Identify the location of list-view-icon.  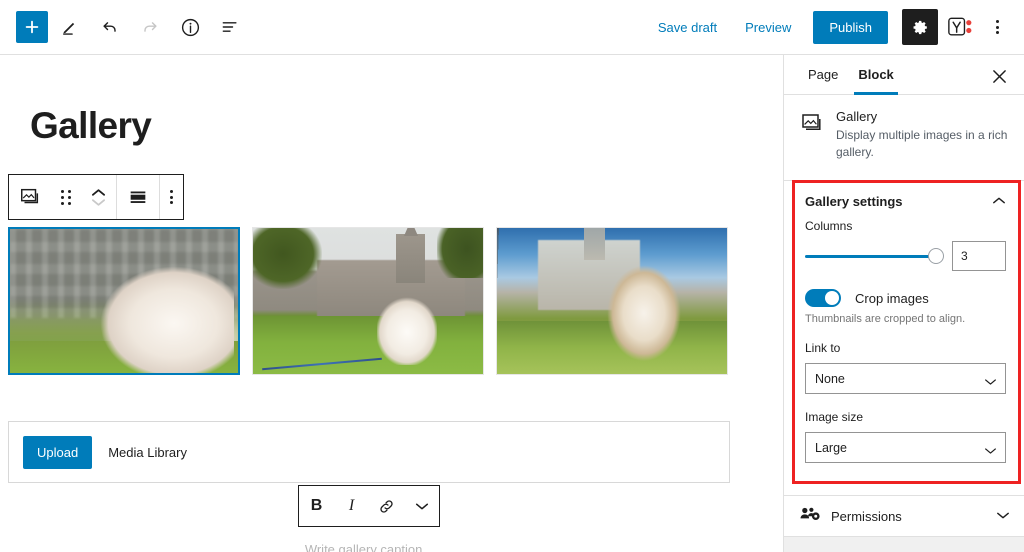
(230, 27).